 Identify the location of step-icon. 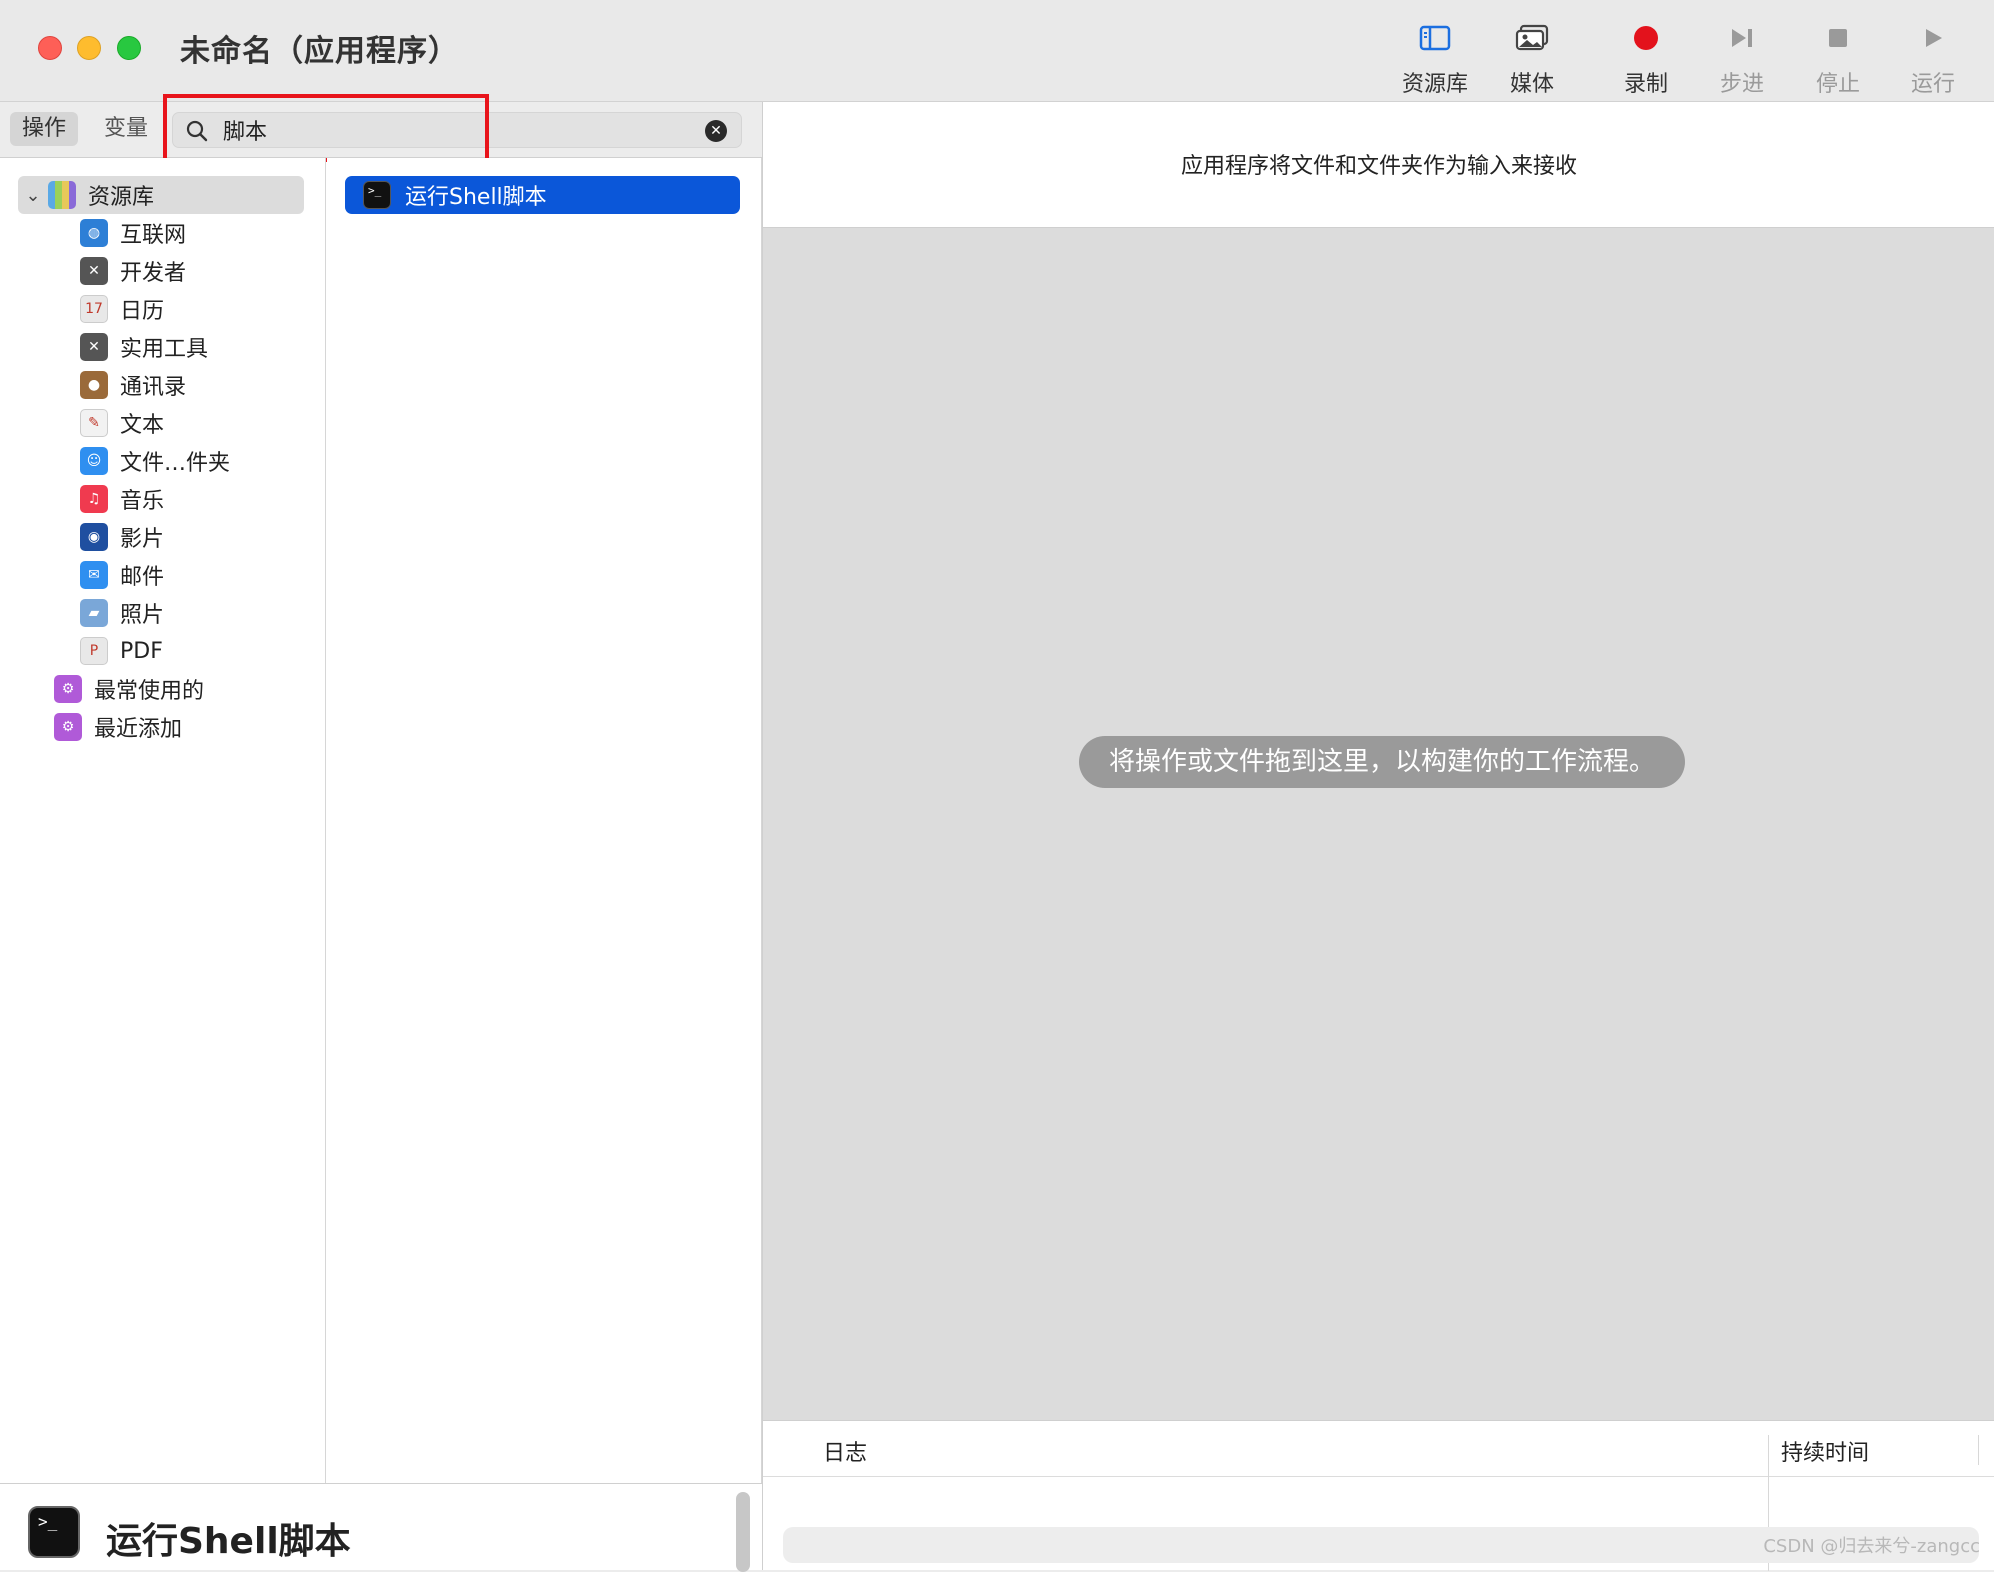
(1742, 38).